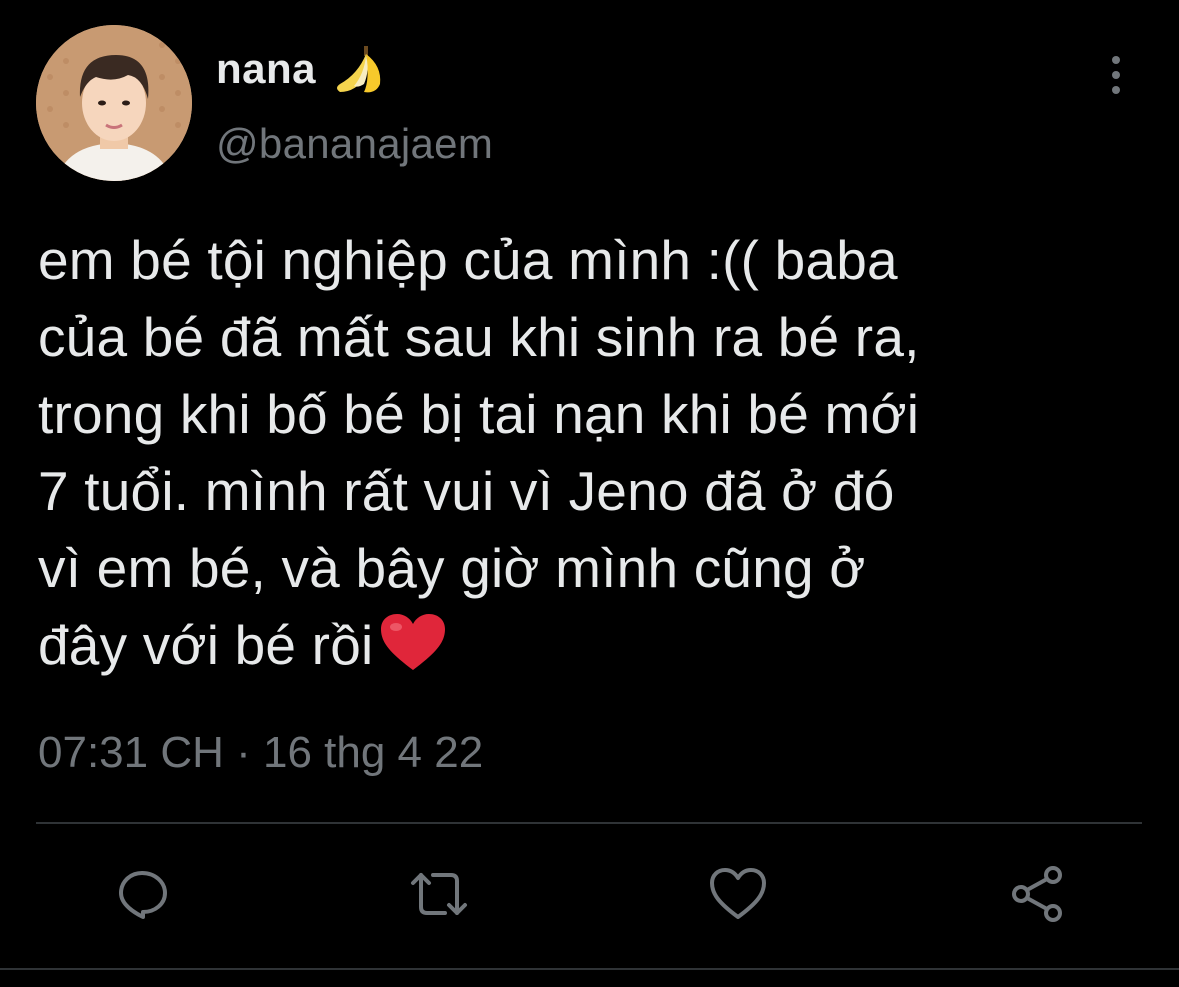 This screenshot has height=987, width=1179. Describe the element at coordinates (354, 144) in the screenshot. I see `author-handle: @bananajaem` at that location.